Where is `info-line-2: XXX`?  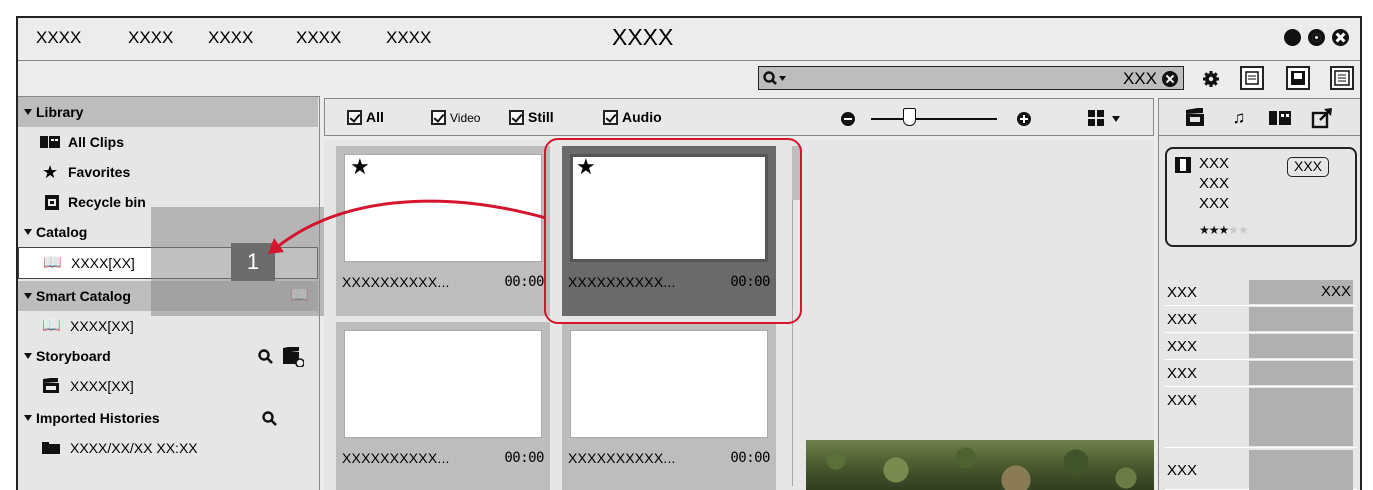 info-line-2: XXX is located at coordinates (1214, 183).